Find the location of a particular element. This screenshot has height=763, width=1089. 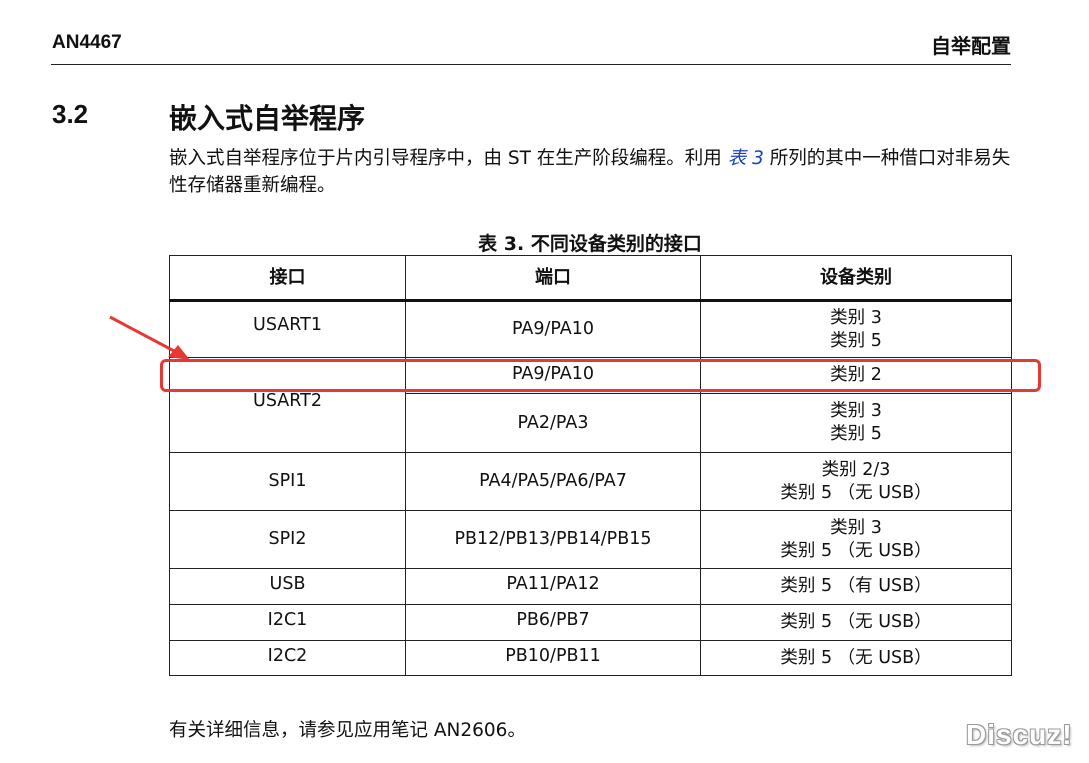

watermark-logo: Discuz! is located at coordinates (1019, 734).